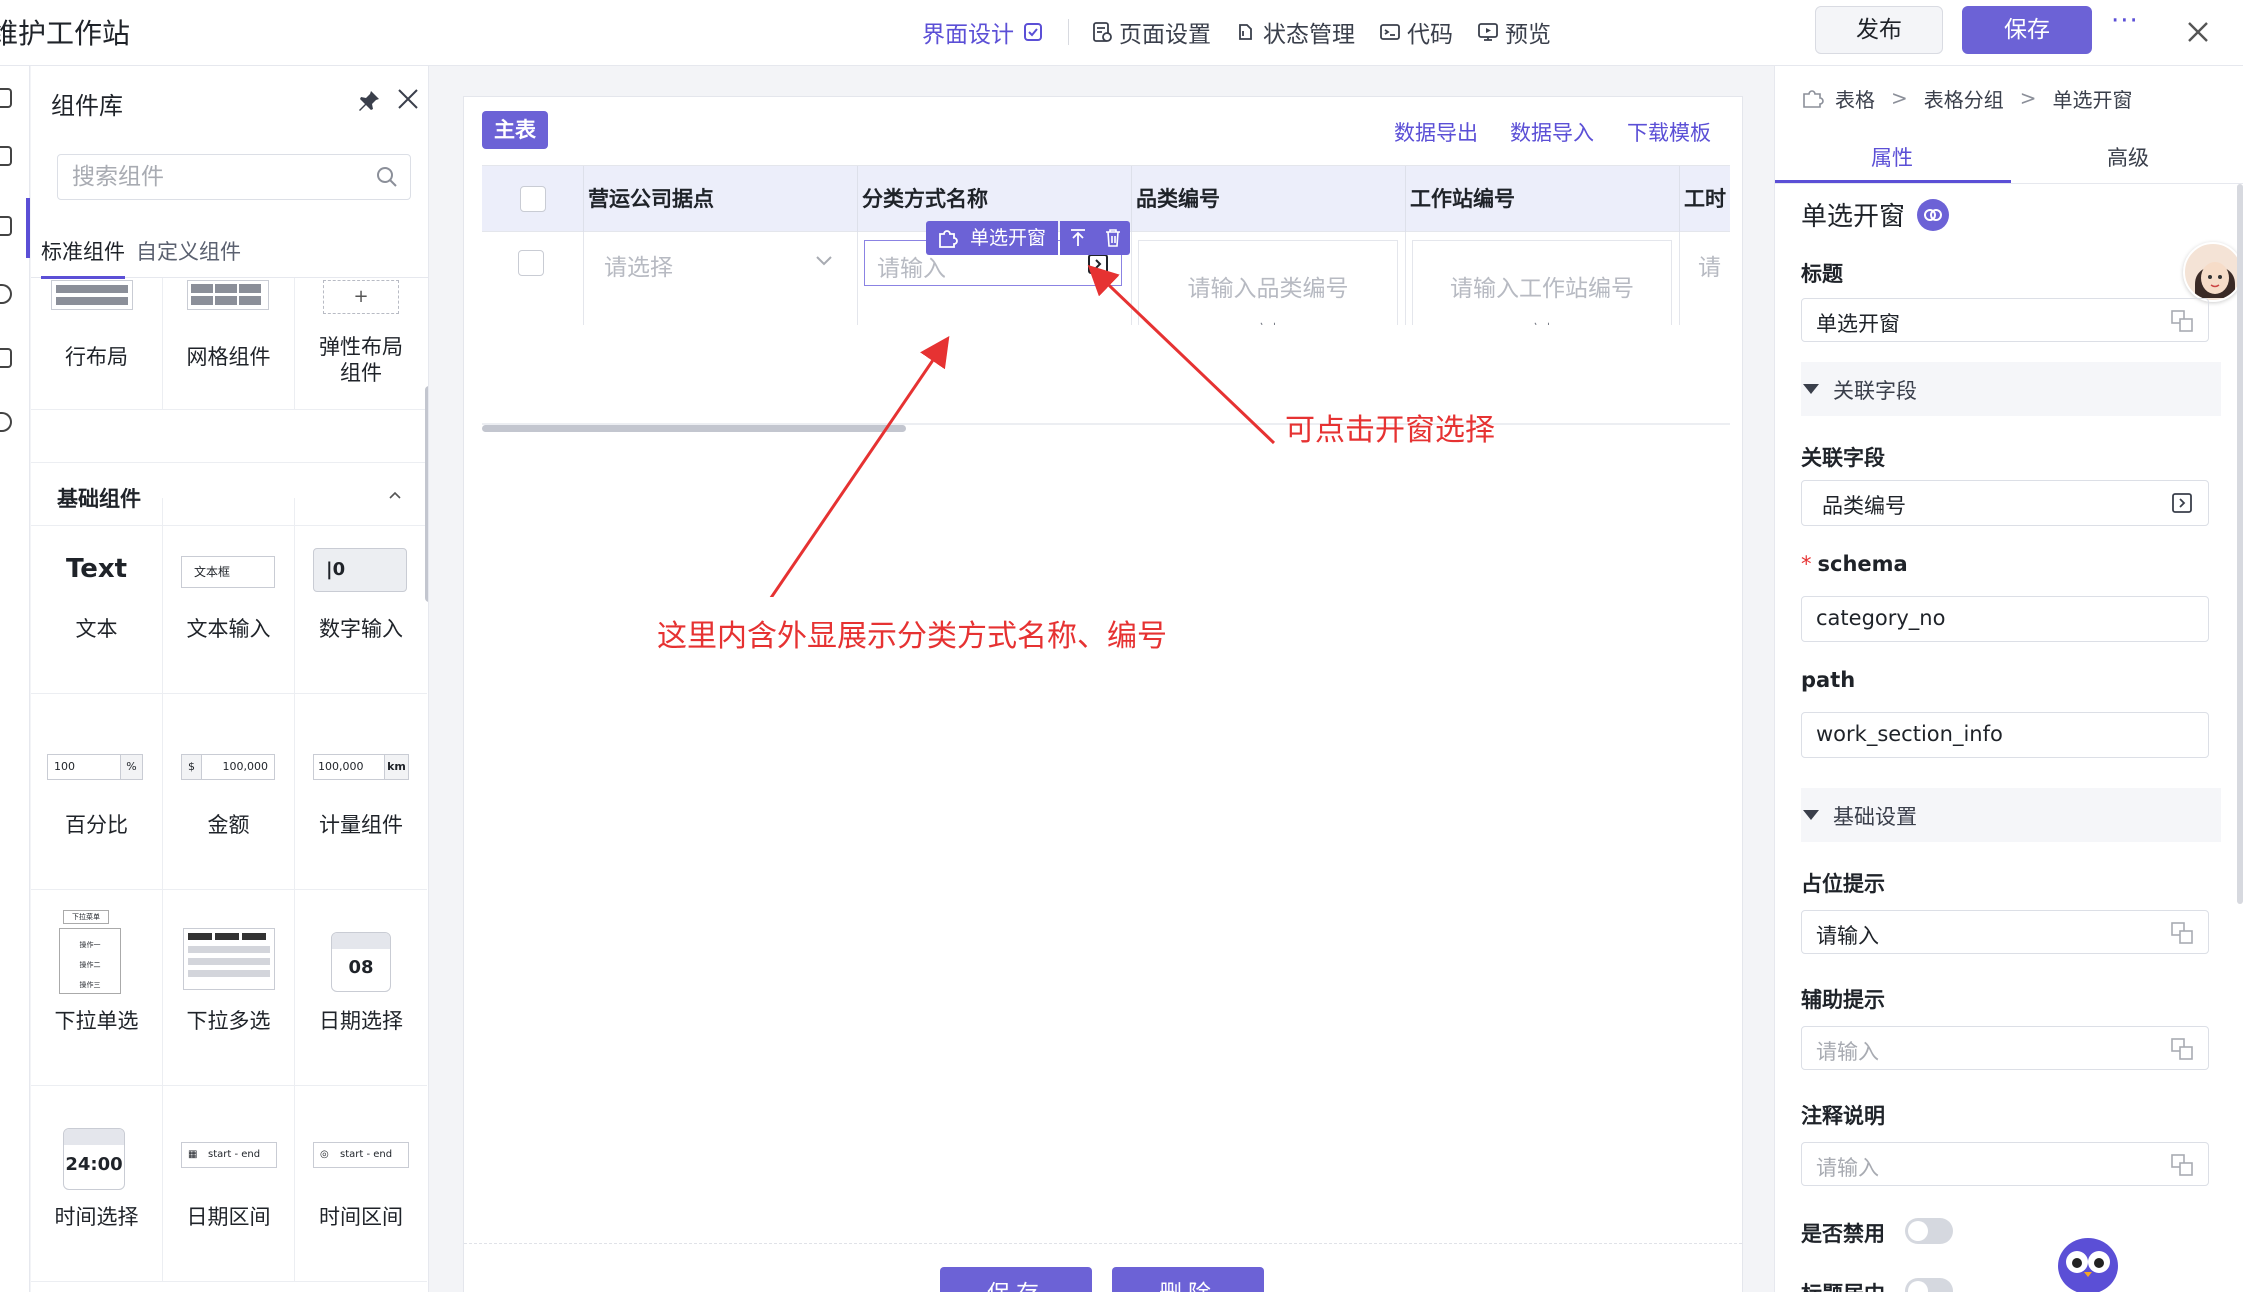  I want to click on nav-interface-design: 界面设计, so click(983, 32).